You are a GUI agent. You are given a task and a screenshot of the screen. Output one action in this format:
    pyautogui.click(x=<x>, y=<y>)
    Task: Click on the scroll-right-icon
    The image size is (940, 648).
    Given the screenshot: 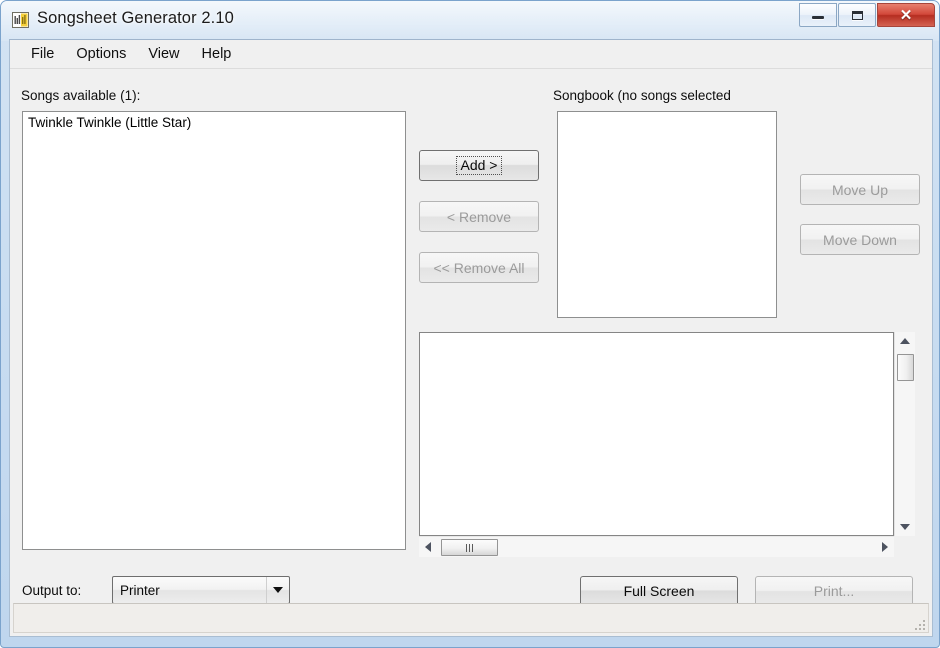 What is the action you would take?
    pyautogui.click(x=885, y=547)
    